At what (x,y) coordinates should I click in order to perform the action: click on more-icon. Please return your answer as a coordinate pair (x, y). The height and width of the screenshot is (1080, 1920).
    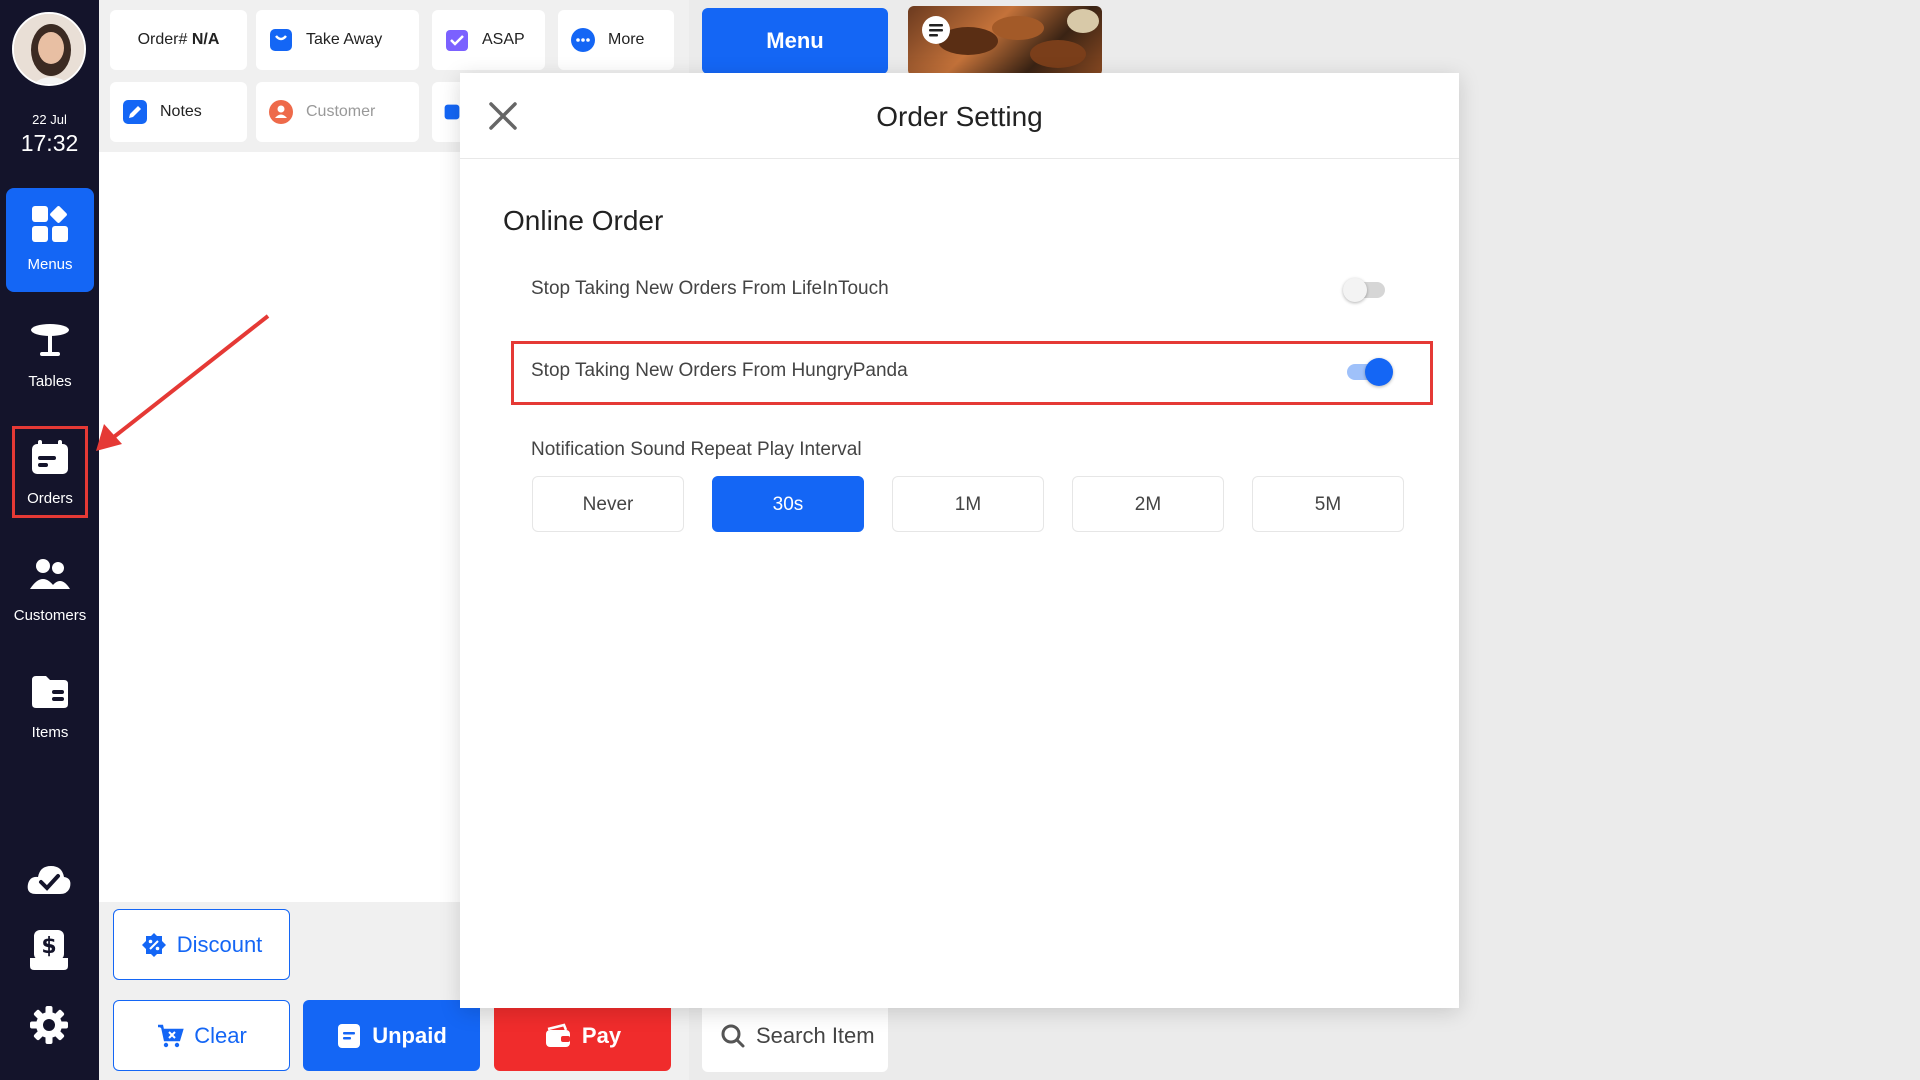
    Looking at the image, I should click on (583, 40).